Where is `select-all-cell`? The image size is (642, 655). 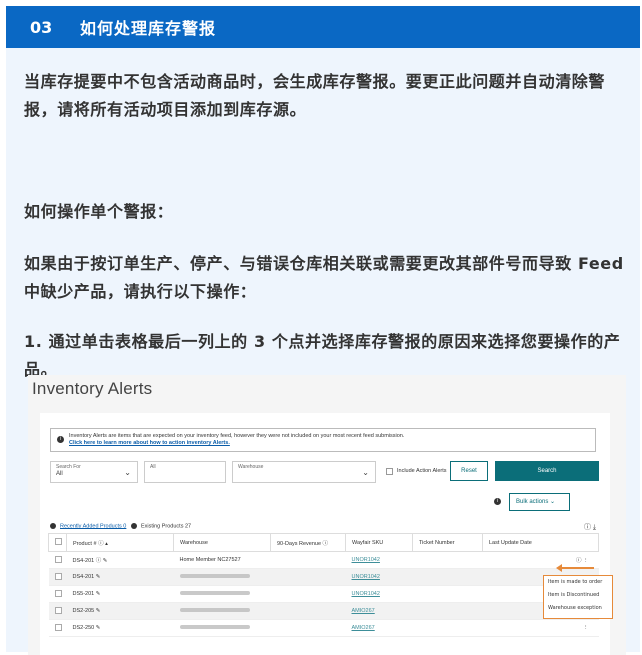 select-all-cell is located at coordinates (57, 542).